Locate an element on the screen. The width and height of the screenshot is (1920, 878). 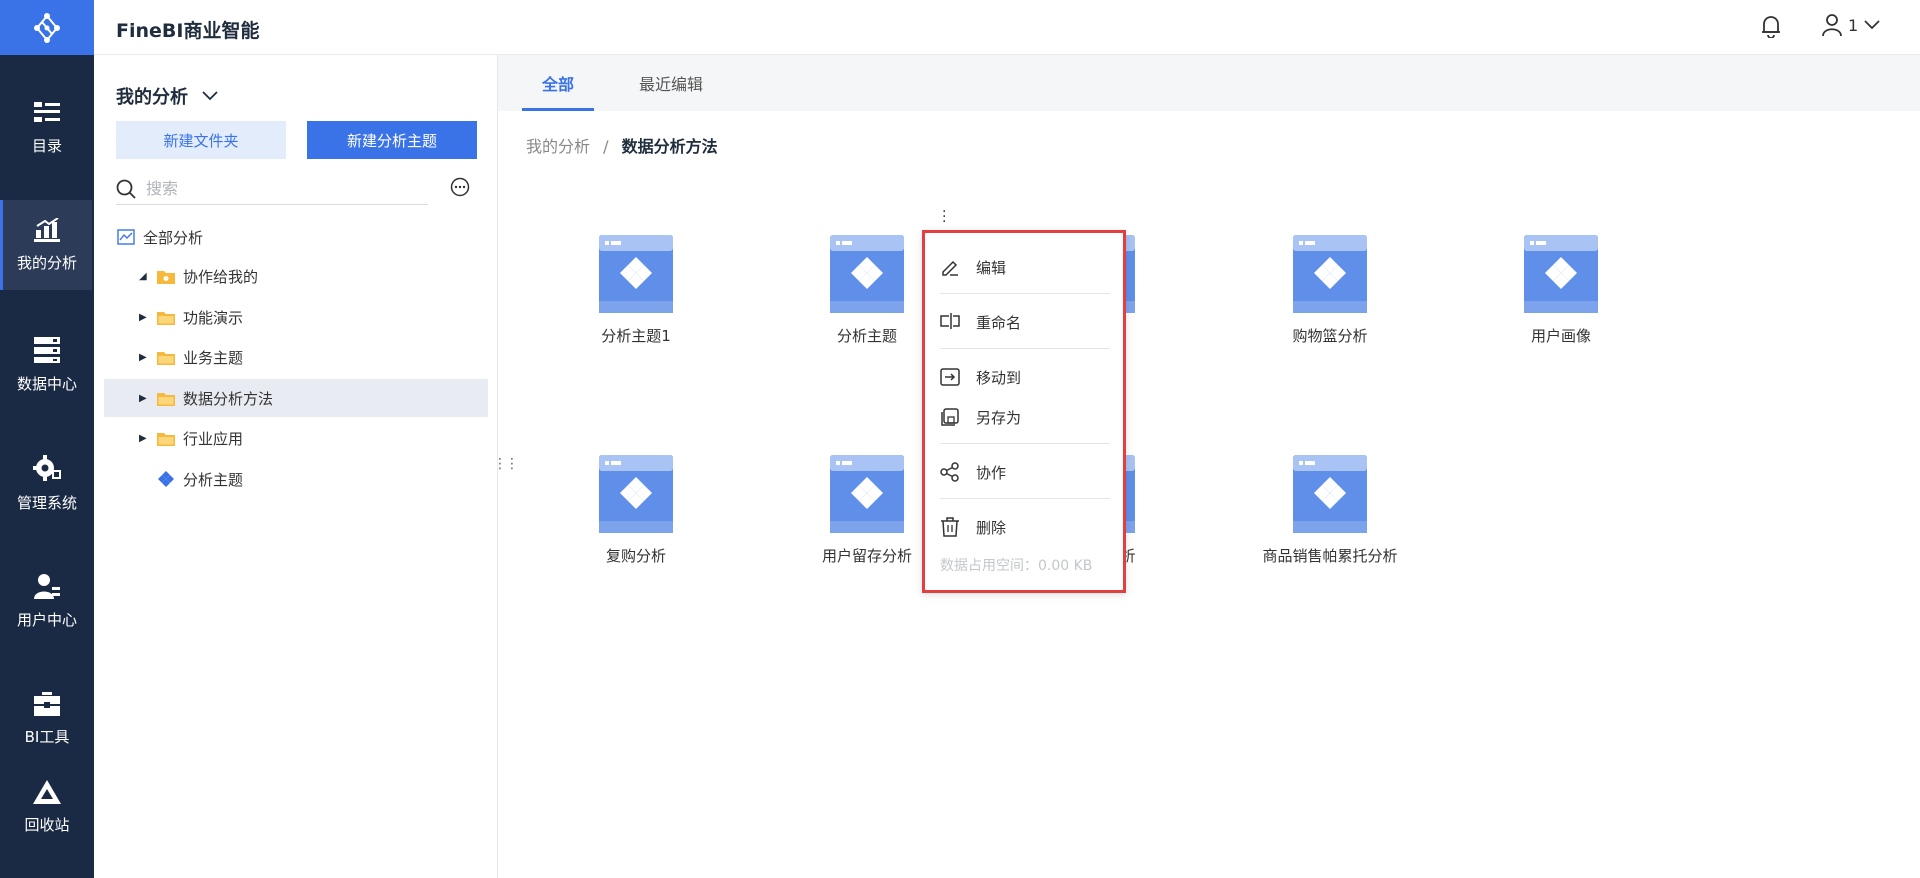
menu-item-label: 编辑 is located at coordinates (991, 267).